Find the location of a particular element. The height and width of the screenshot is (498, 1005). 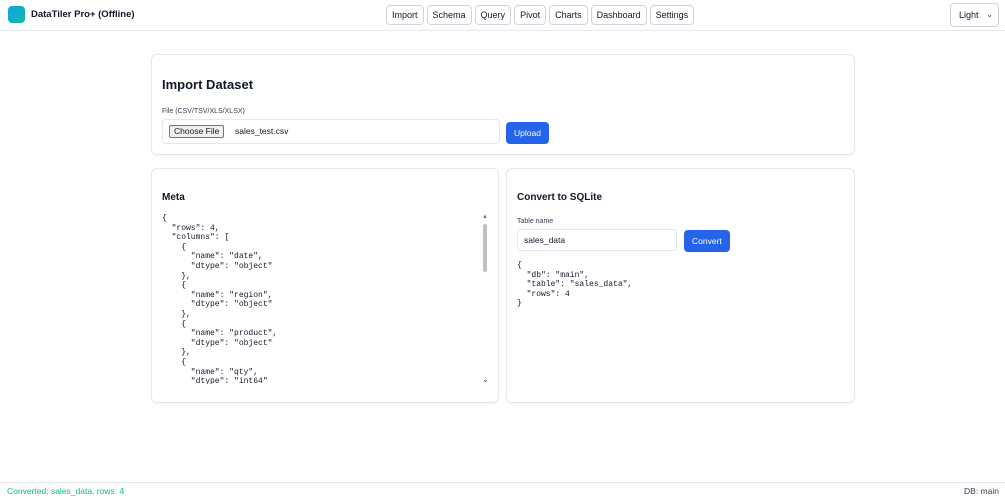

theme-select: Light ⌄ is located at coordinates (974, 15).